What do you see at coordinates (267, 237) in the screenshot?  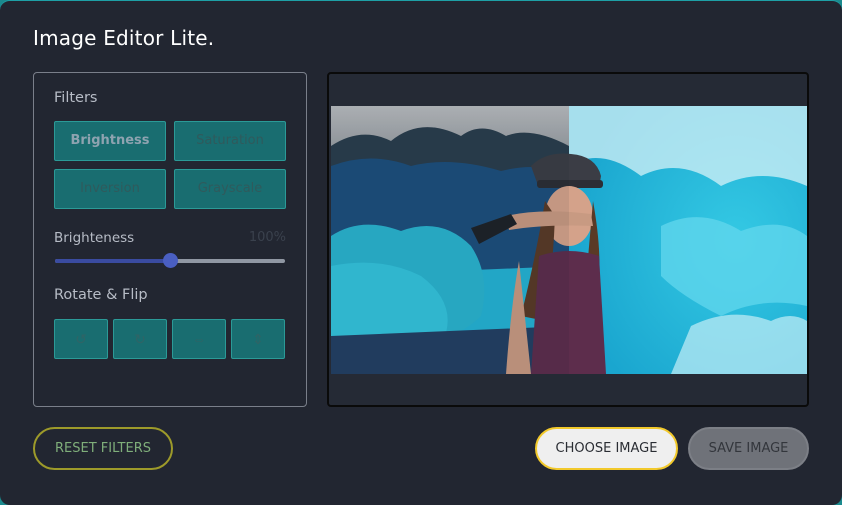 I see `brightness-slider-value: 100%` at bounding box center [267, 237].